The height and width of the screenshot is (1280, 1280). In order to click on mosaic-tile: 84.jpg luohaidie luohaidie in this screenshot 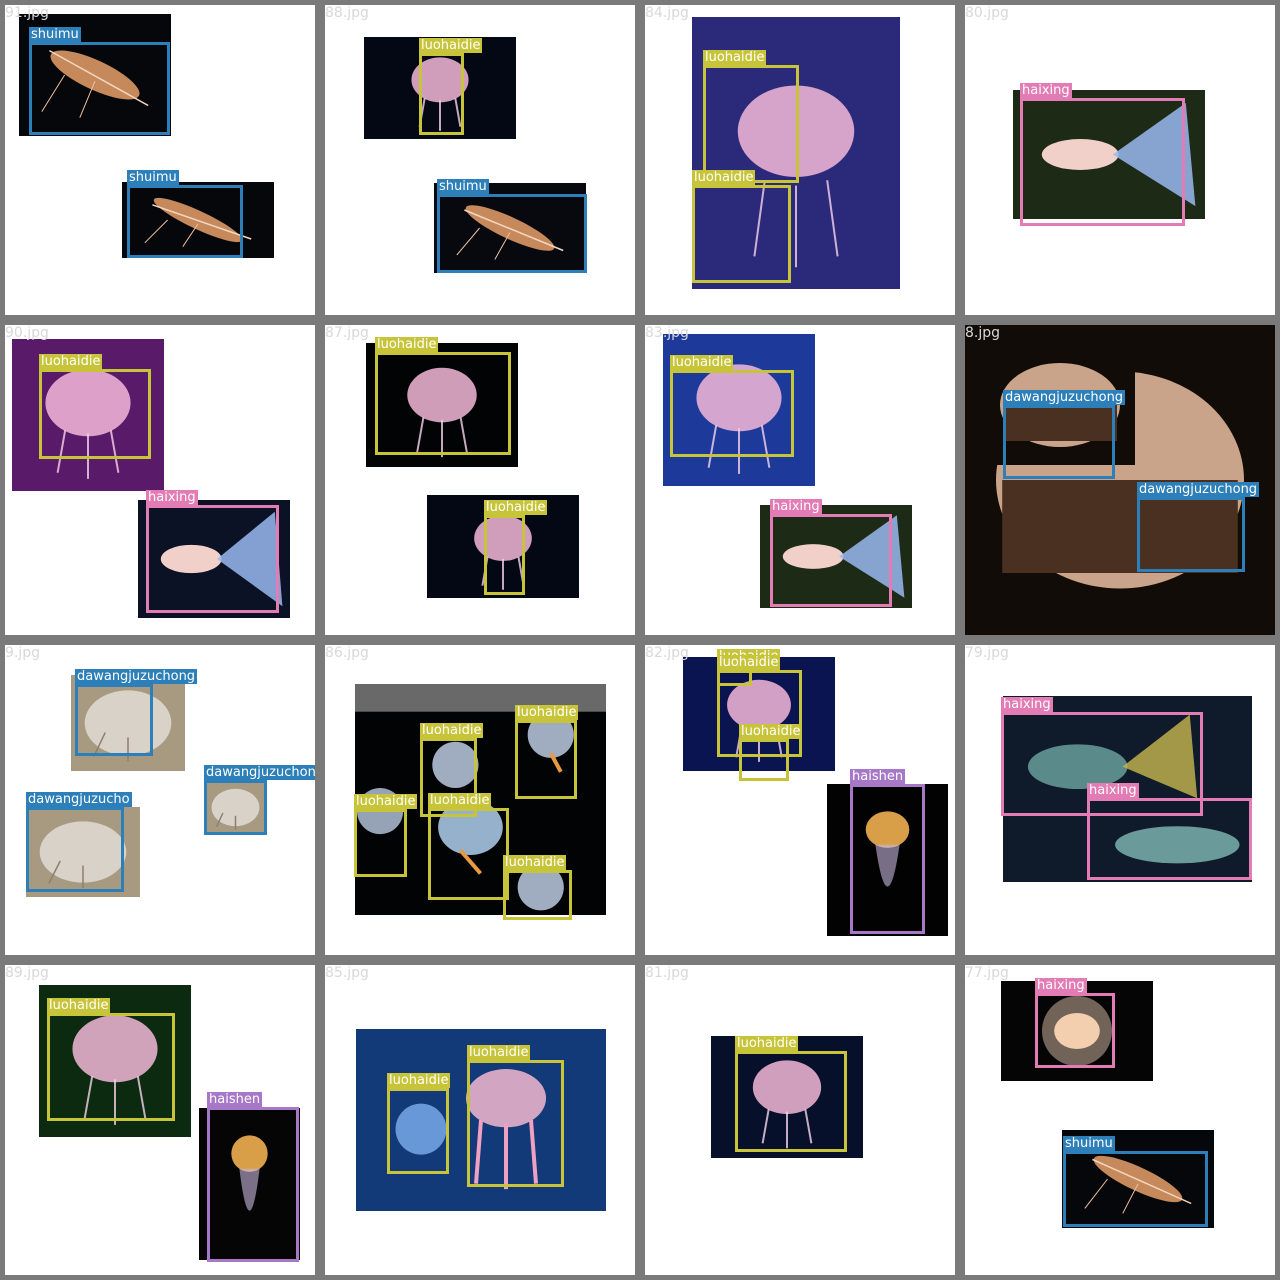, I will do `click(800, 160)`.